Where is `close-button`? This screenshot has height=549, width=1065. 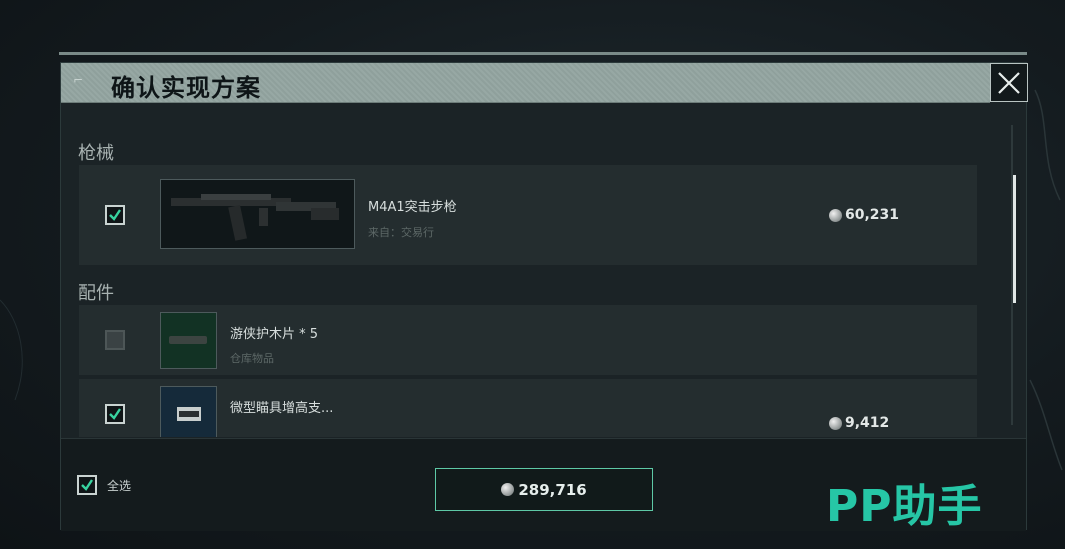
close-button is located at coordinates (1009, 82).